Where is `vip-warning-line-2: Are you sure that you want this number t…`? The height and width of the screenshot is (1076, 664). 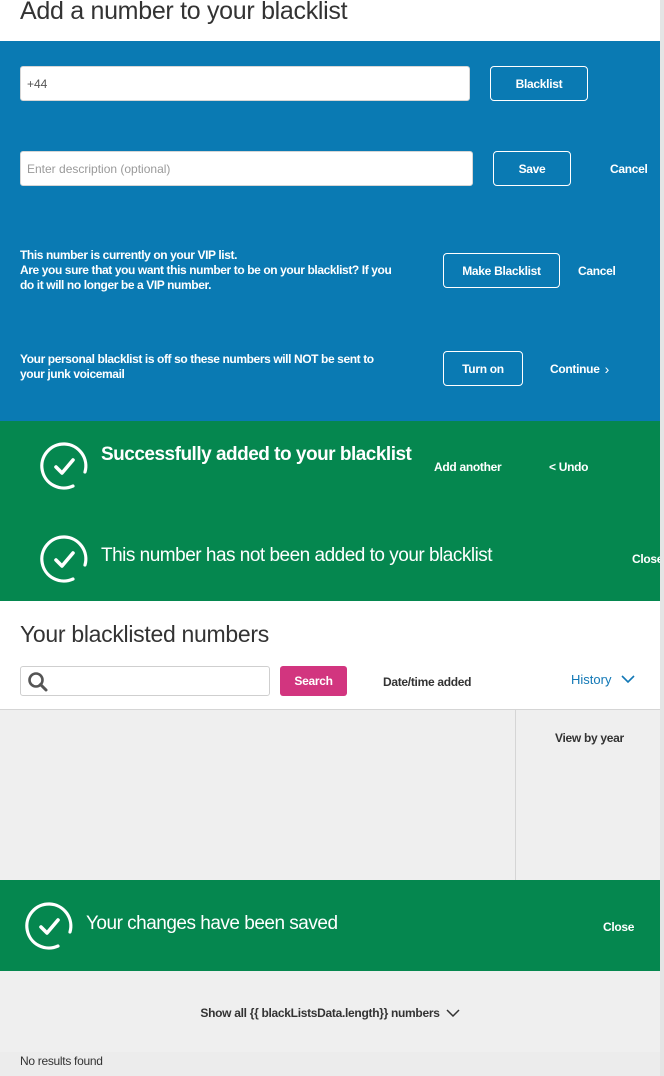 vip-warning-line-2: Are you sure that you want this number t… is located at coordinates (206, 270).